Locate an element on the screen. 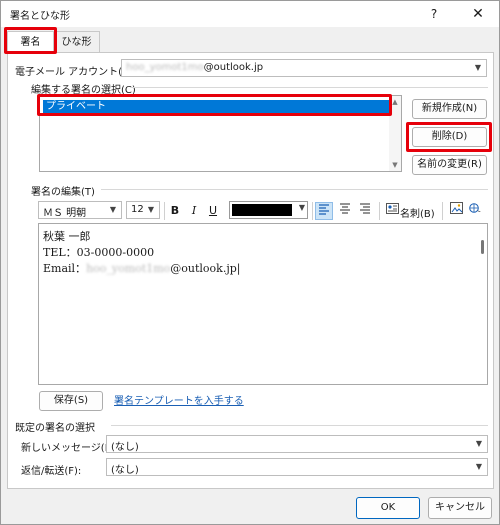 The height and width of the screenshot is (525, 500). font-select: ＭＳ 明朝 ▼ is located at coordinates (80, 210).